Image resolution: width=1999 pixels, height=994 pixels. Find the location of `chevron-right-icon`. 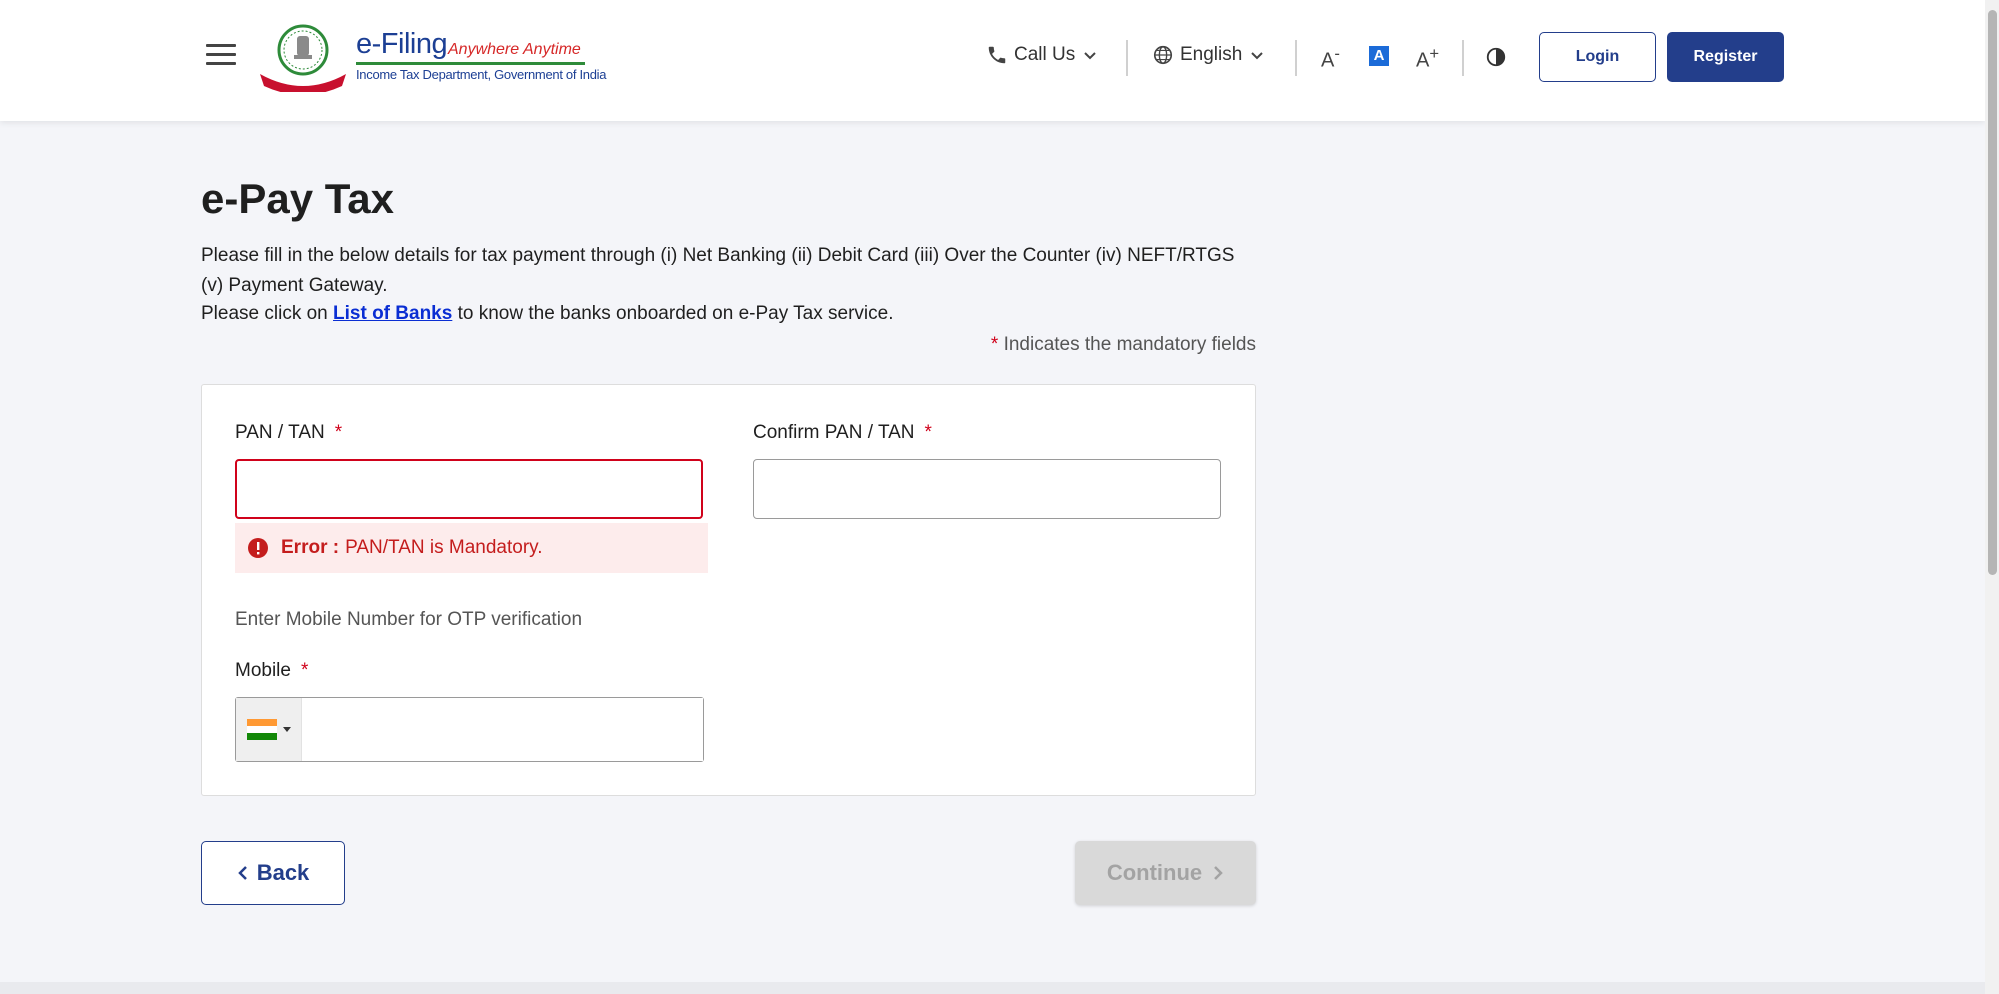

chevron-right-icon is located at coordinates (1218, 873).